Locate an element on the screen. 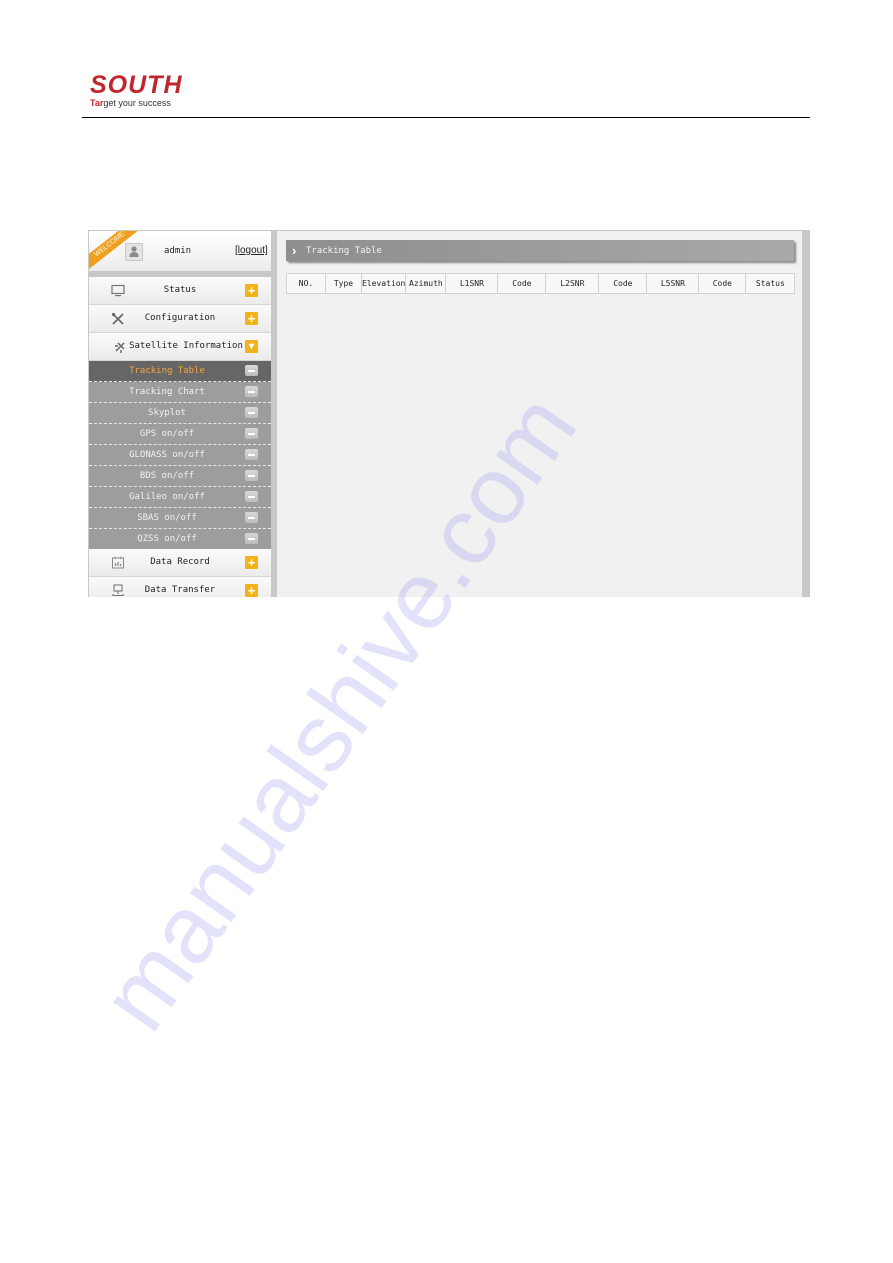  sidebar-item-status: Status + is located at coordinates (180, 291).